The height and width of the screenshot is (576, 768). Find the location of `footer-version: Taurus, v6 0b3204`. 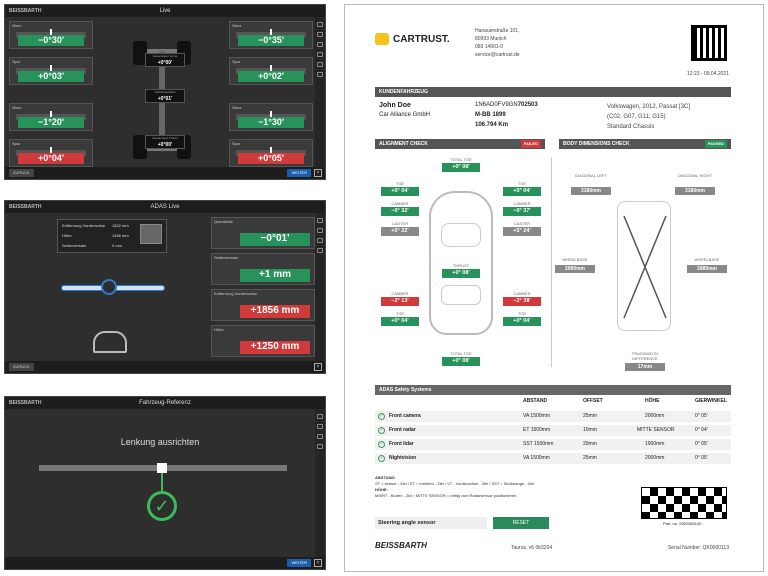

footer-version: Taurus, v6 0b3204 is located at coordinates (532, 548).